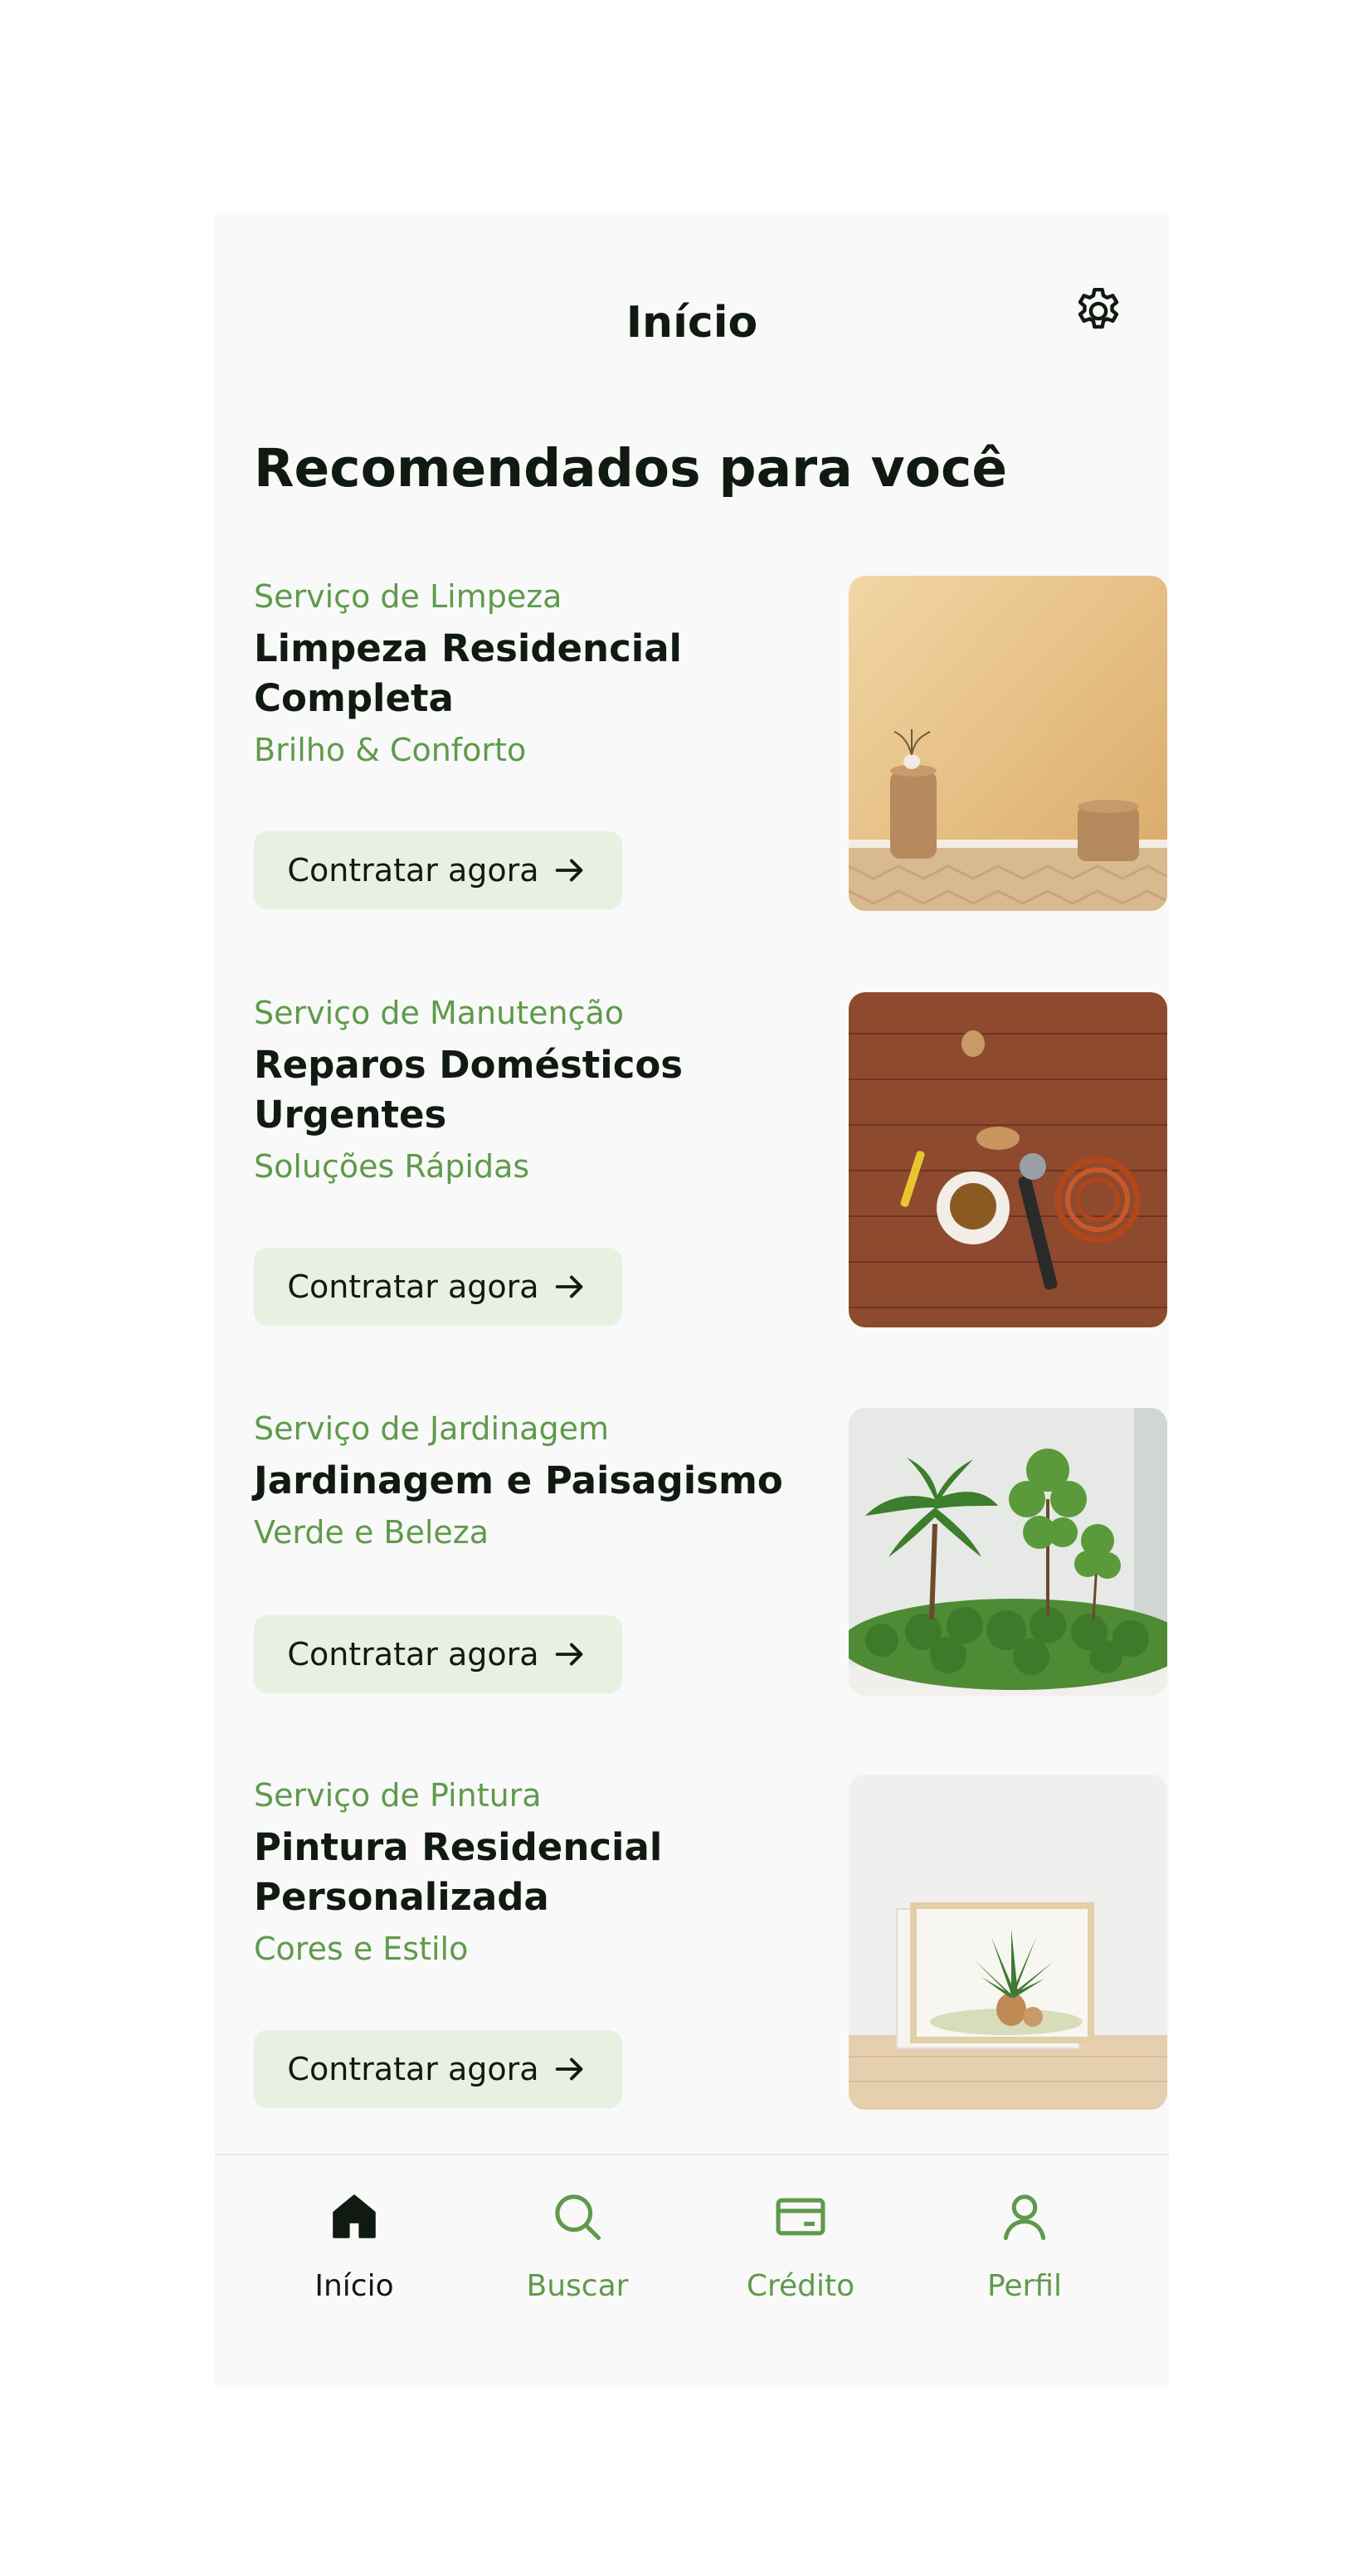 This screenshot has height=2576, width=1368. Describe the element at coordinates (519, 673) in the screenshot. I see `card-title: Limpeza Residencial Completa` at that location.